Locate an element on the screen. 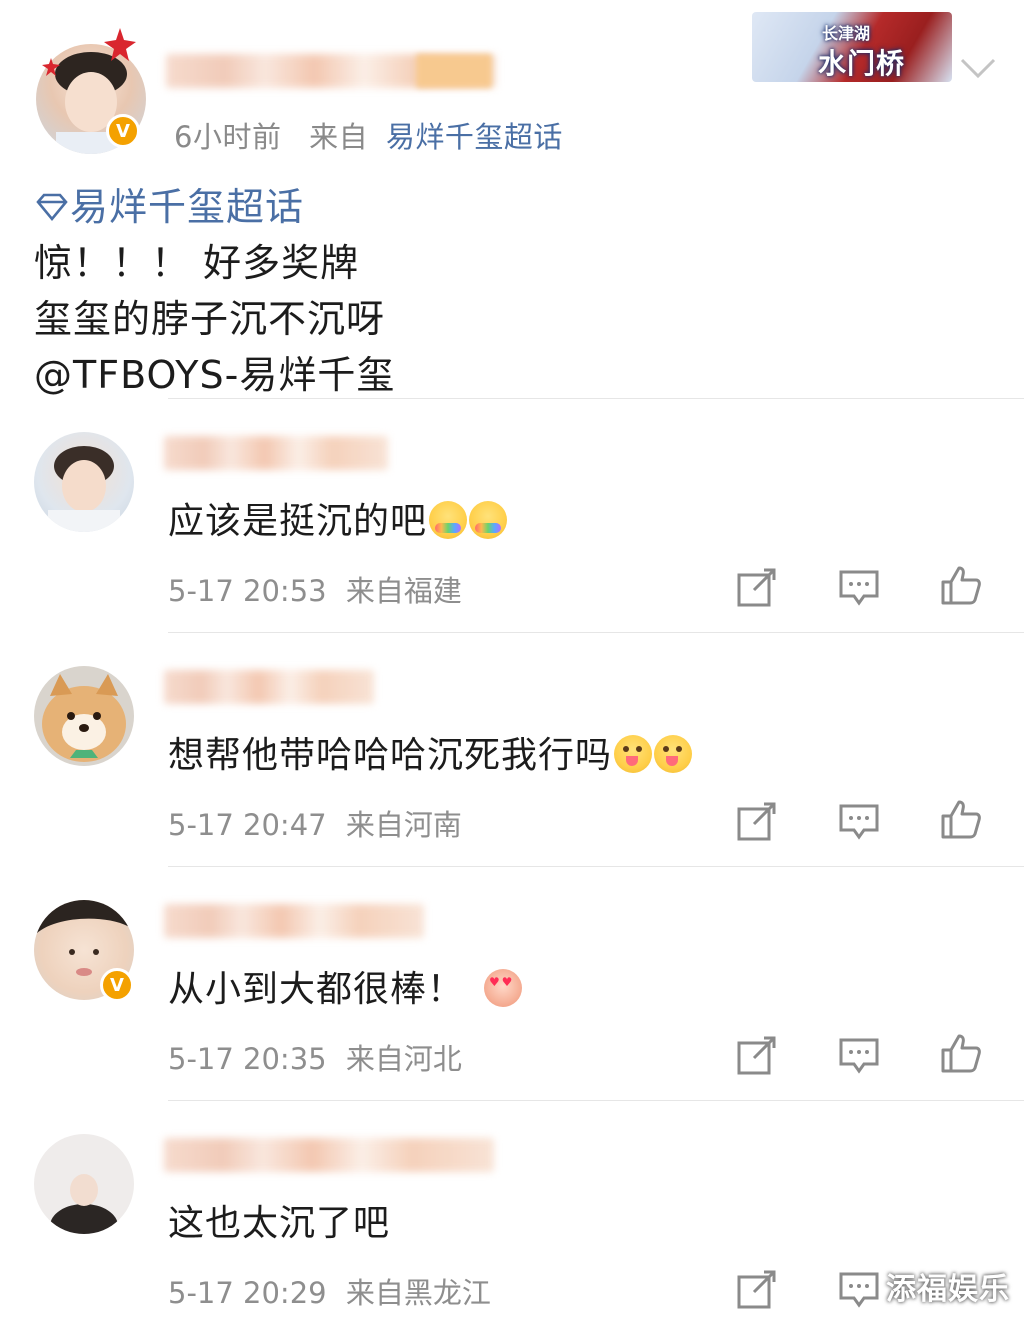 Image resolution: width=1024 pixels, height=1326 pixels. movie-banner: 长津湖 水门桥 is located at coordinates (852, 47).